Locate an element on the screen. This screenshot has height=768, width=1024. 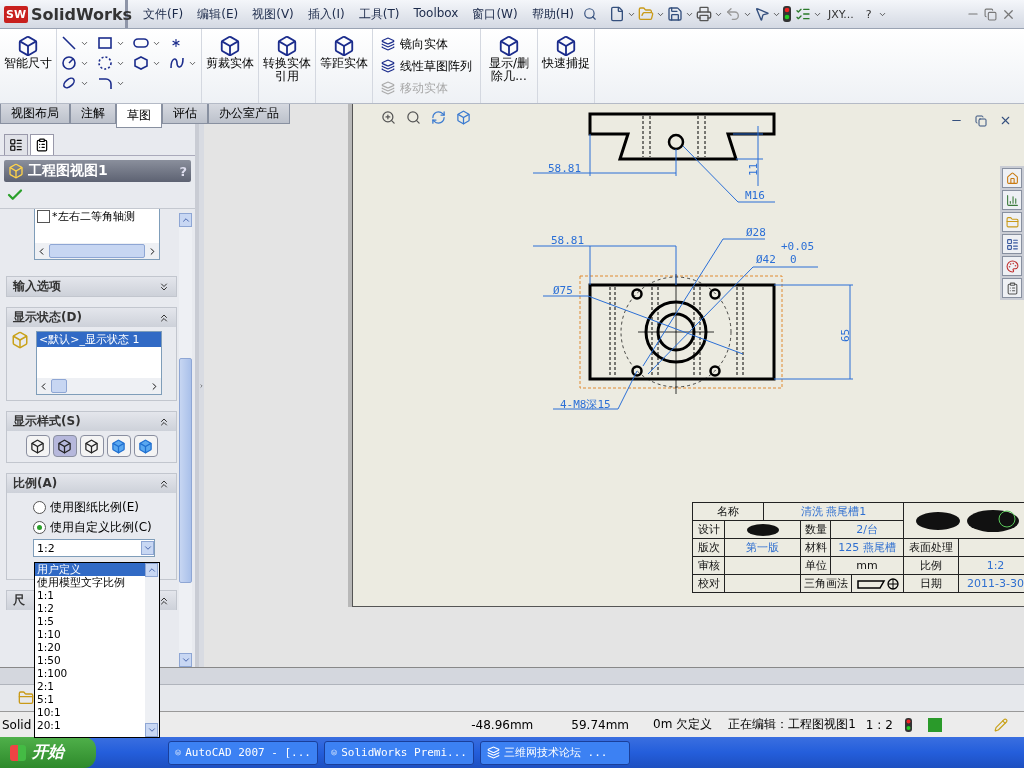
command-tab: 注解 is located at coordinates (93, 114).